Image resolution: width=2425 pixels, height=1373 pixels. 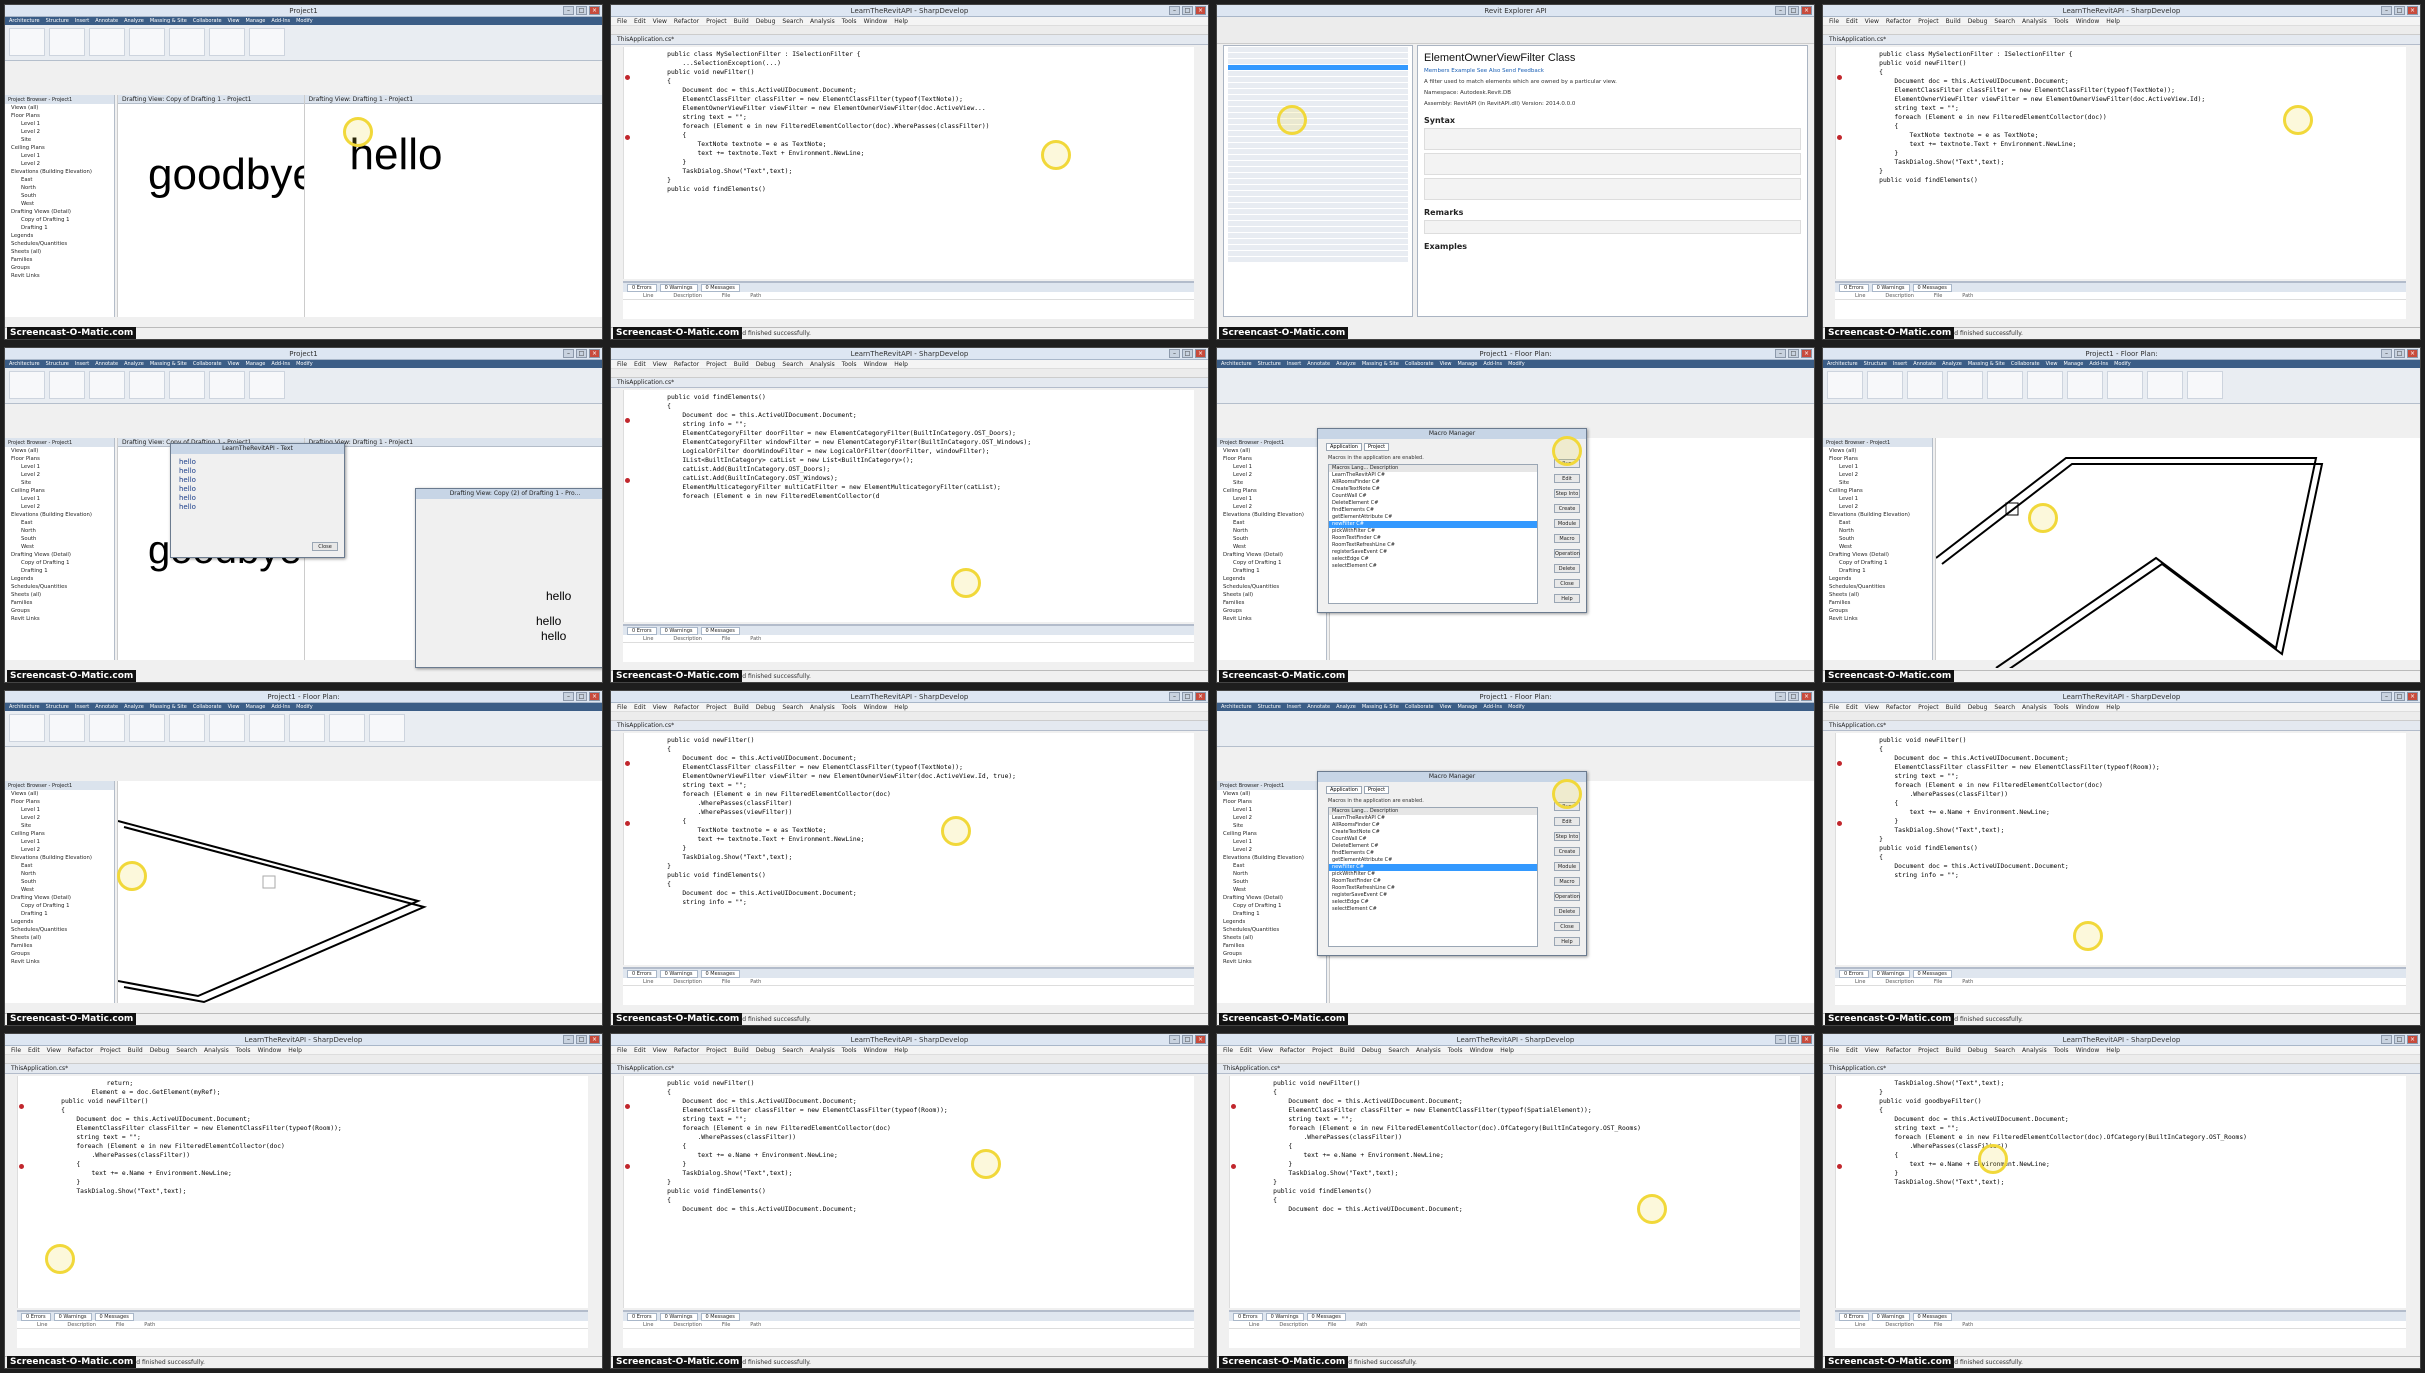 I want to click on macro-button: Operation, so click(x=1567, y=896).